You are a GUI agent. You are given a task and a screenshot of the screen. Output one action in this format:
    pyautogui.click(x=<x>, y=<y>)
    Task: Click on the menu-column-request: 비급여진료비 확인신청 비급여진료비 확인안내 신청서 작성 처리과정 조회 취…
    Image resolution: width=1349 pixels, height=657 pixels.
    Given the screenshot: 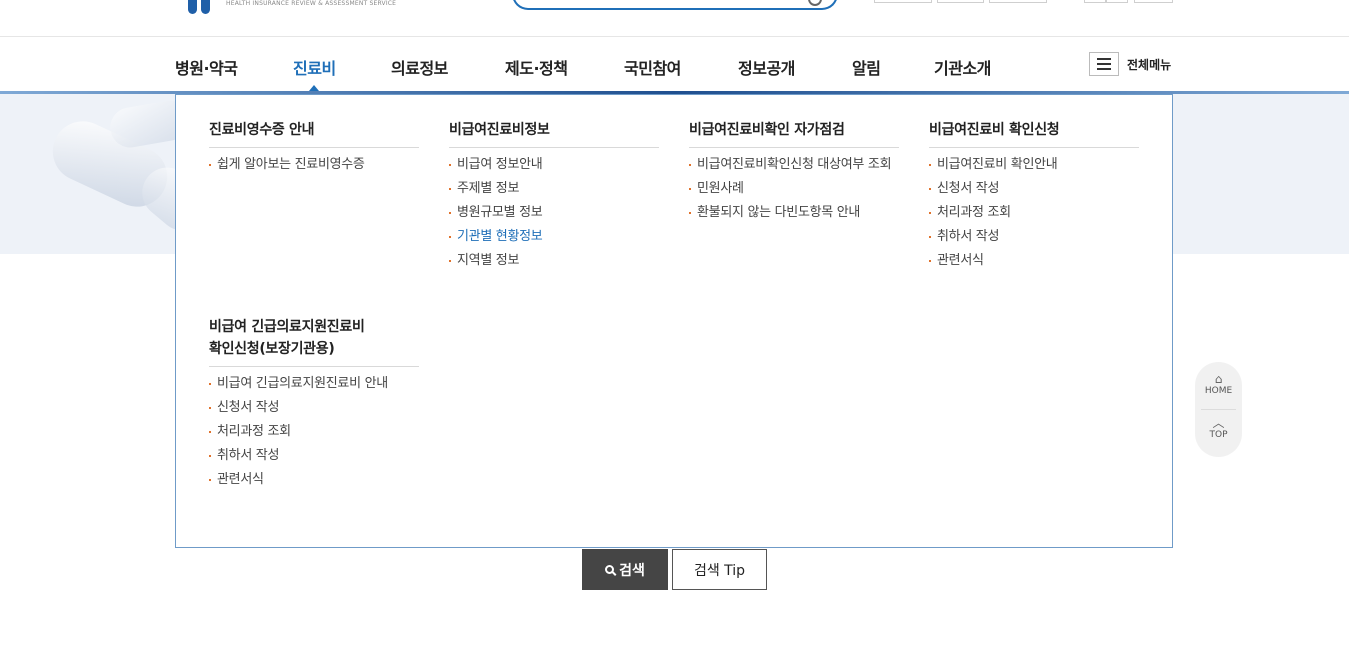 What is the action you would take?
    pyautogui.click(x=1034, y=197)
    